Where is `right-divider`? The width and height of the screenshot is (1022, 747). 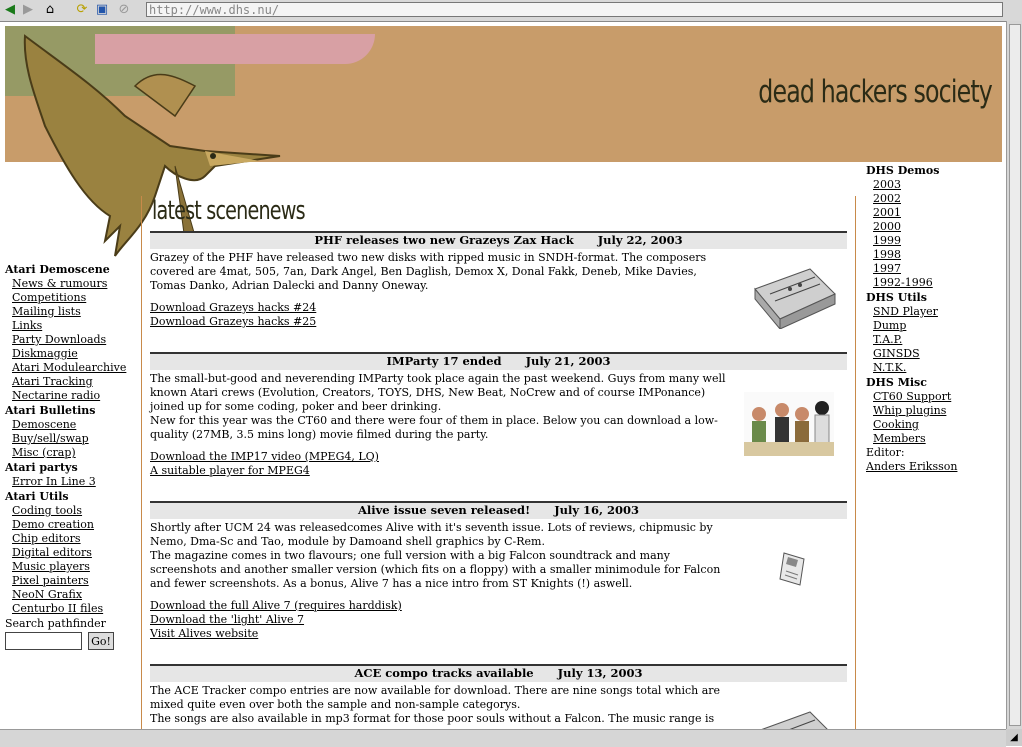 right-divider is located at coordinates (855, 463).